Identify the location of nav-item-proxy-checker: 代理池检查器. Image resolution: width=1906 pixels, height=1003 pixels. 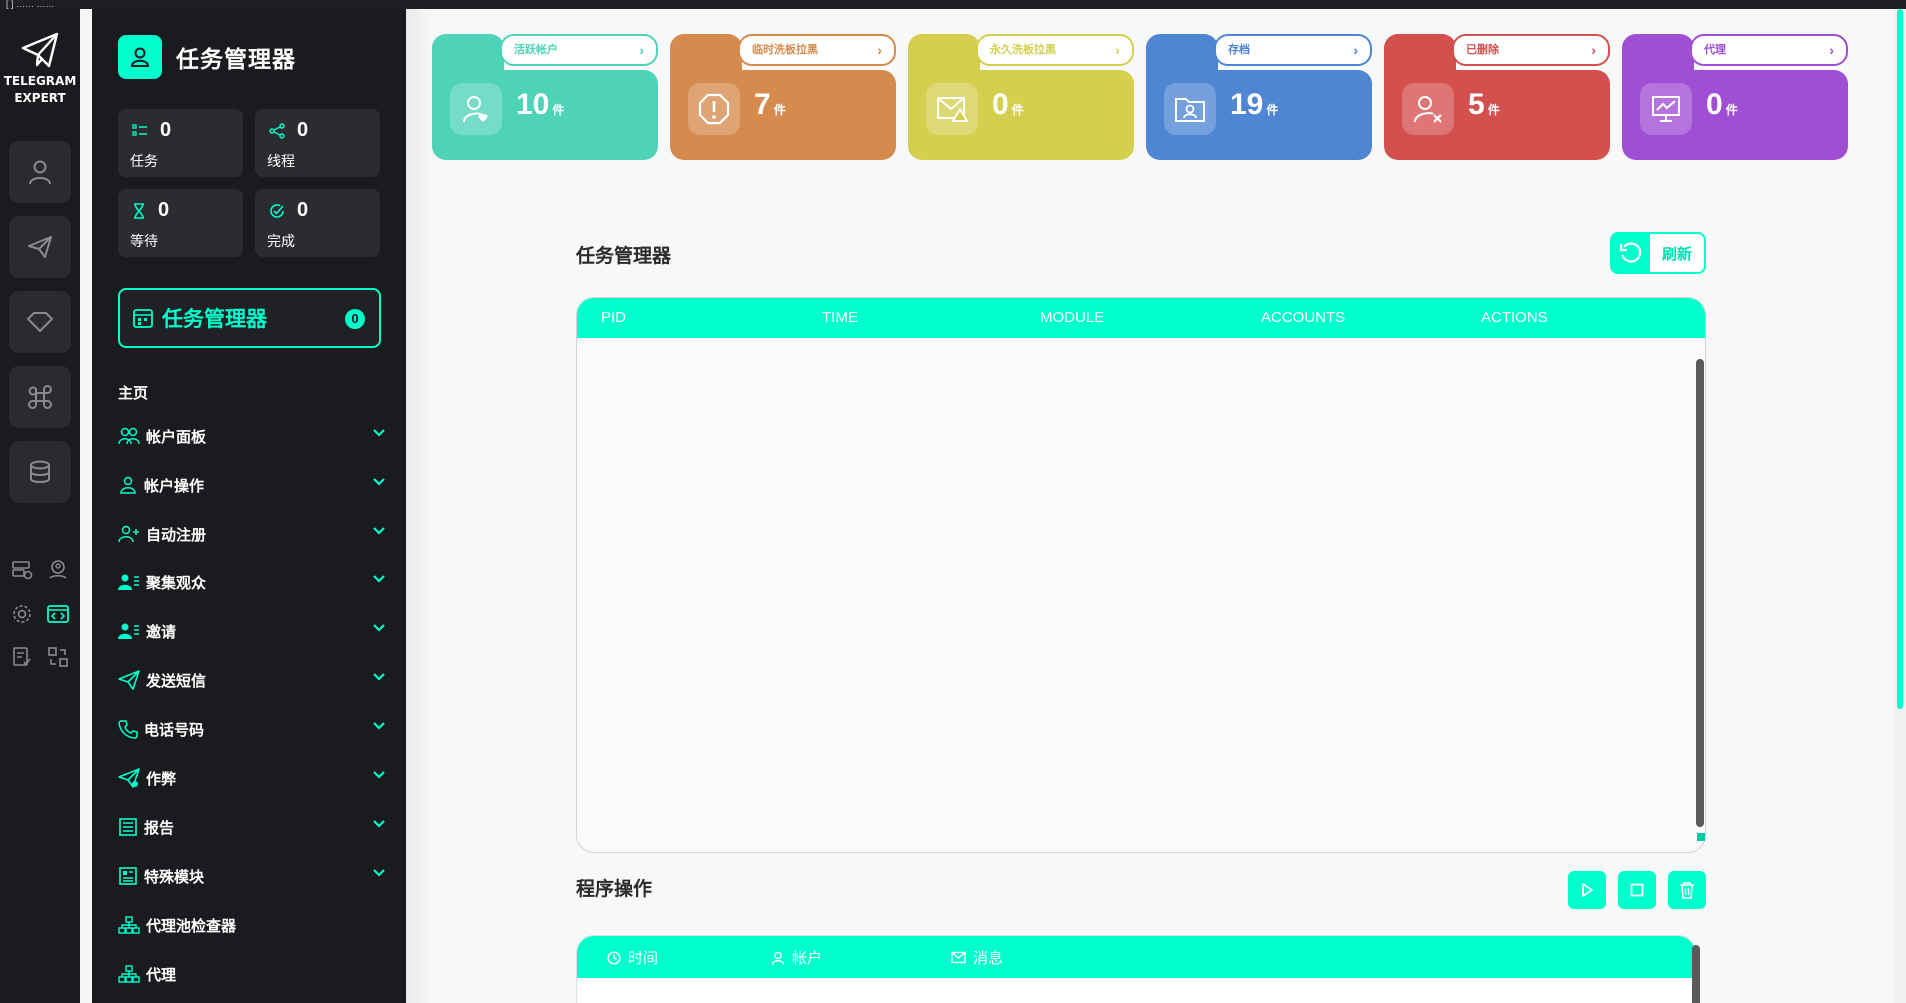
(252, 925).